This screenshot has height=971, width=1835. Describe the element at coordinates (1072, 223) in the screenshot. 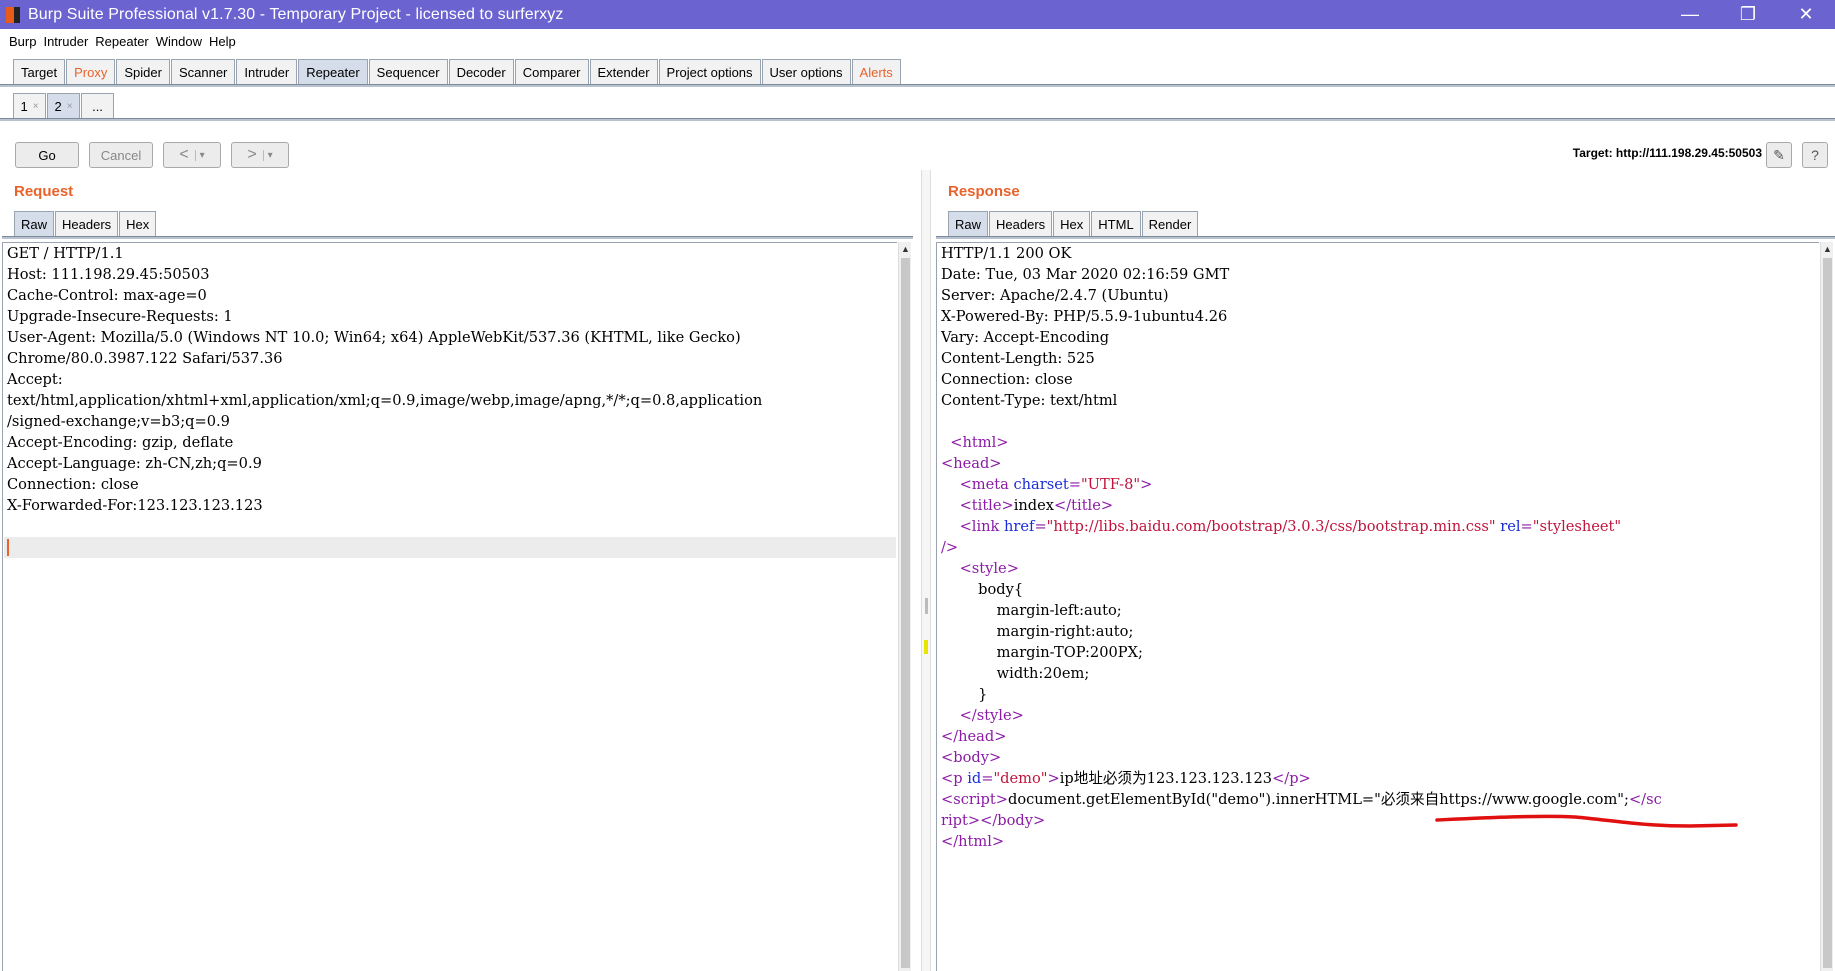

I see `response-tab-hex: Hex` at that location.